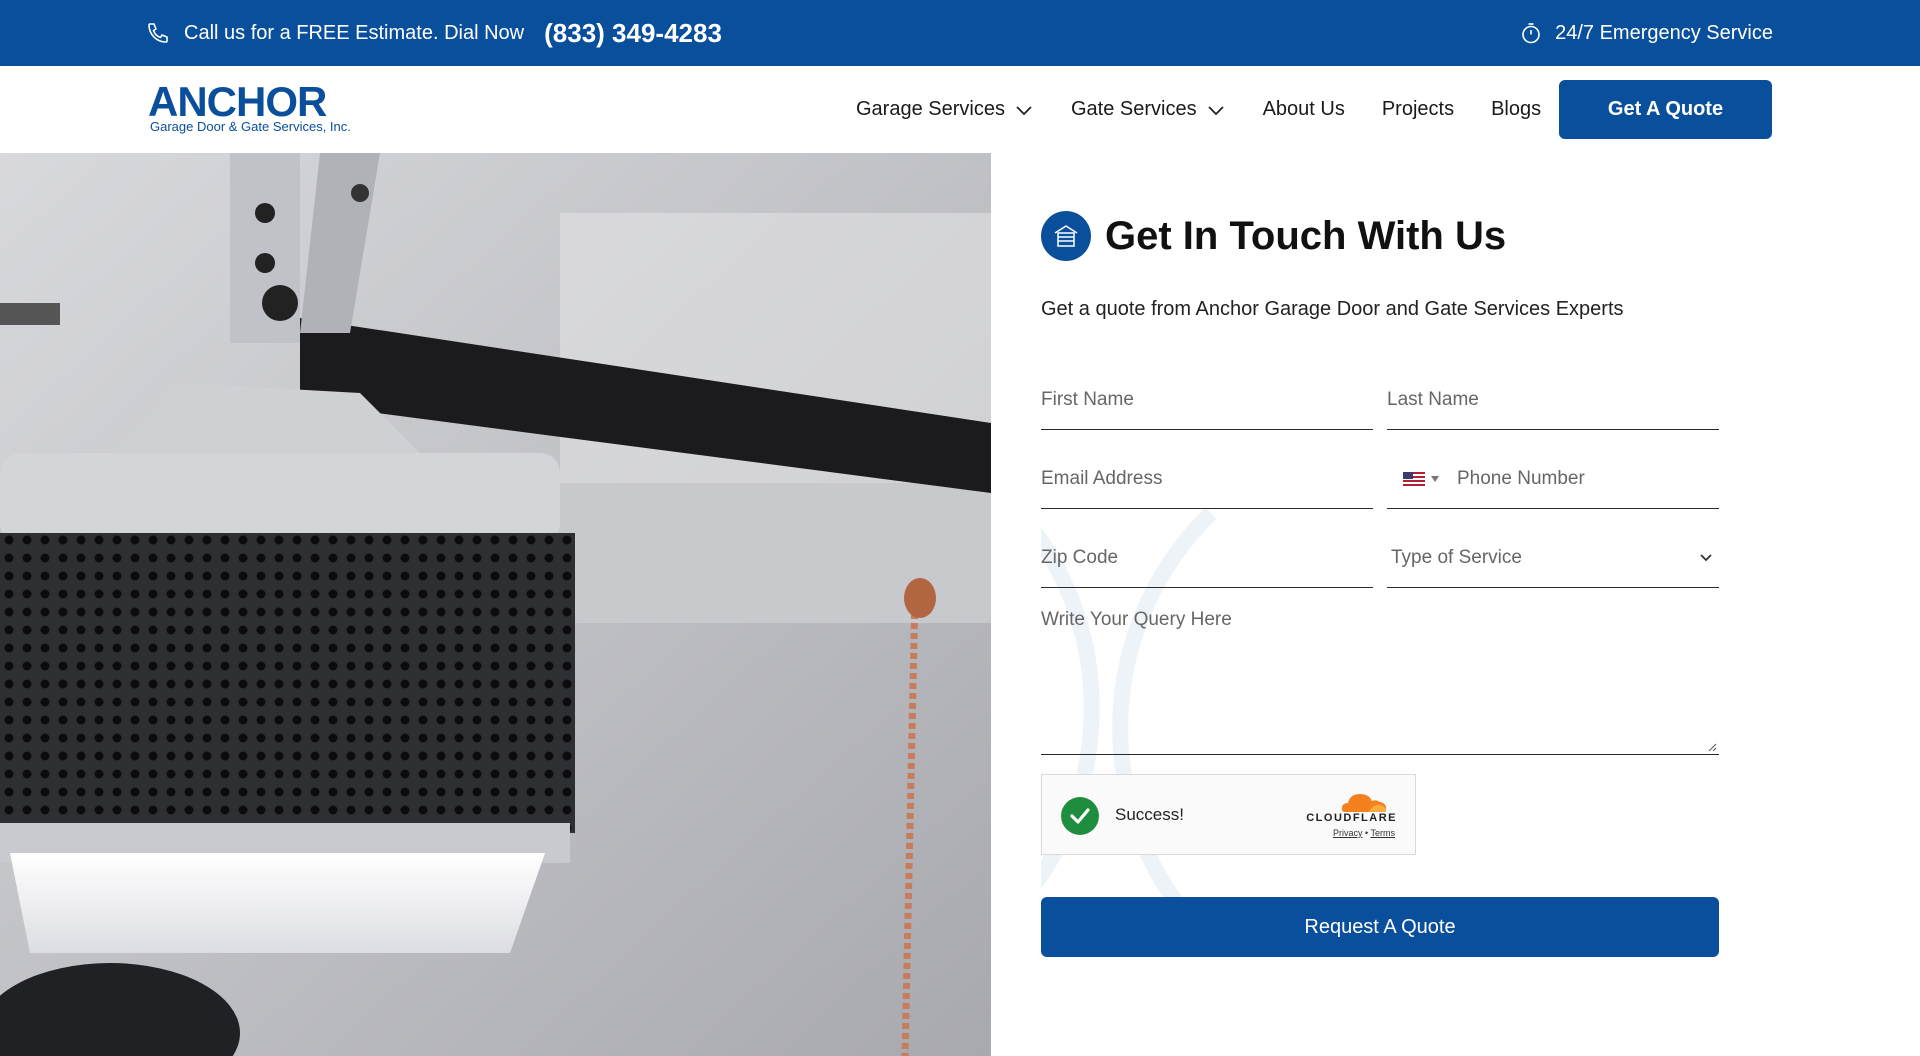 Image resolution: width=1920 pixels, height=1056 pixels. What do you see at coordinates (1306, 235) in the screenshot?
I see `form-title: Get In Touch With Us` at bounding box center [1306, 235].